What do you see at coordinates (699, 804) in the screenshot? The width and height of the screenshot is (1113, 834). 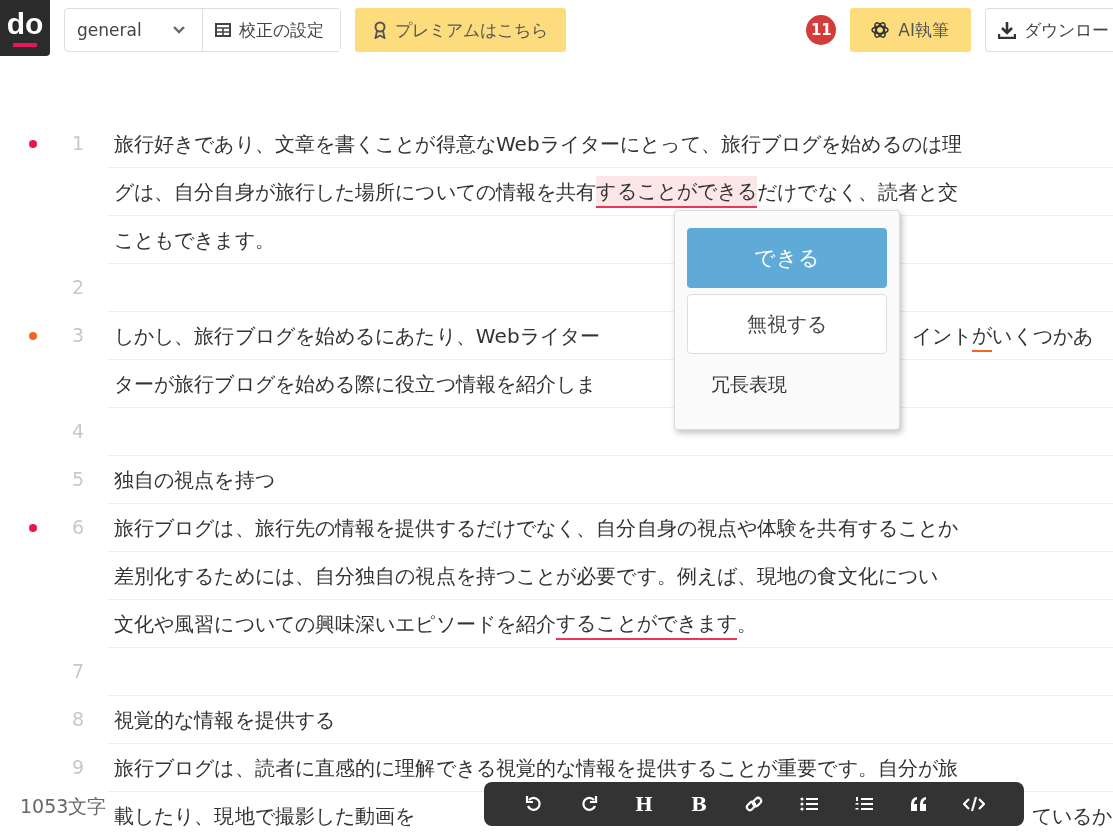 I see `bold-button: B` at bounding box center [699, 804].